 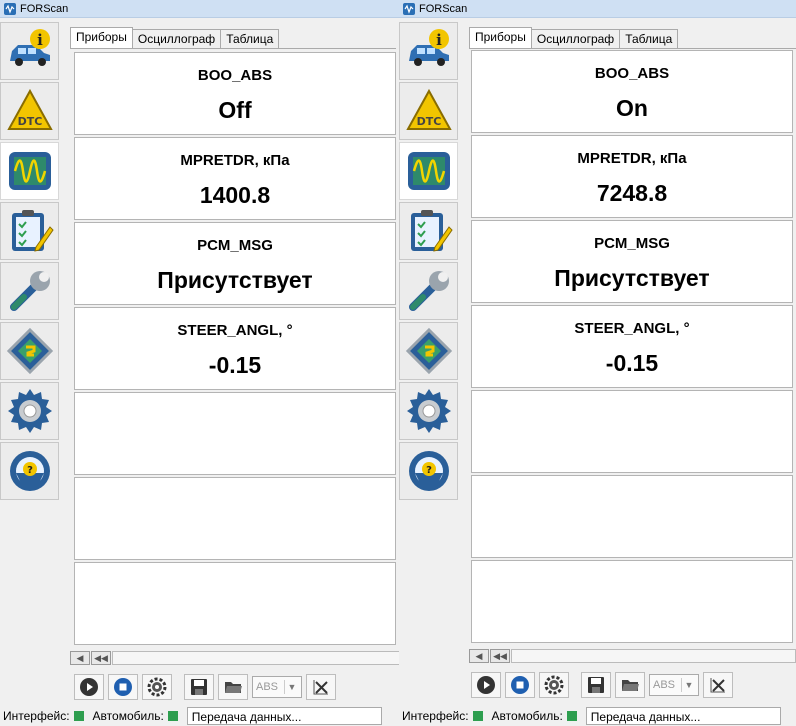 I want to click on gauge-panel: BOO_ABS Off, so click(x=235, y=93).